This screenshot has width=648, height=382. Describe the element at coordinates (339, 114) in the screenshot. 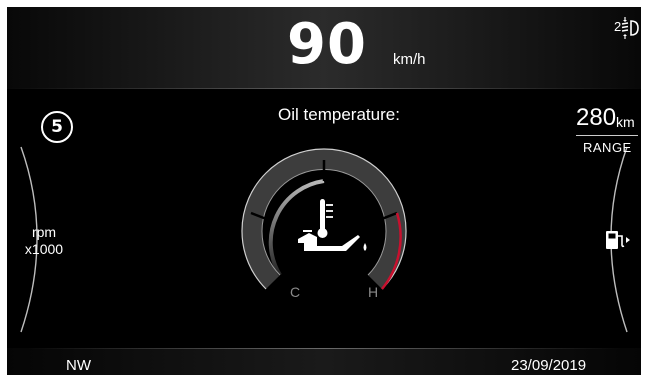

I see `oil-temperature-title: Oil temperature:` at that location.